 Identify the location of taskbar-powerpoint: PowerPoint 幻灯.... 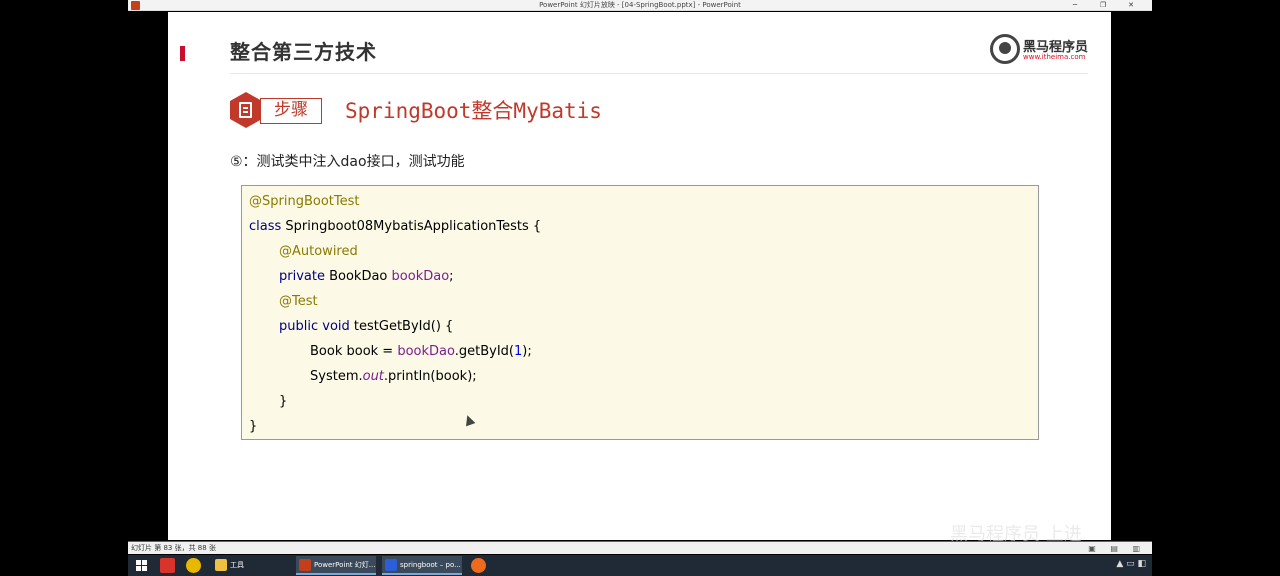
(336, 565).